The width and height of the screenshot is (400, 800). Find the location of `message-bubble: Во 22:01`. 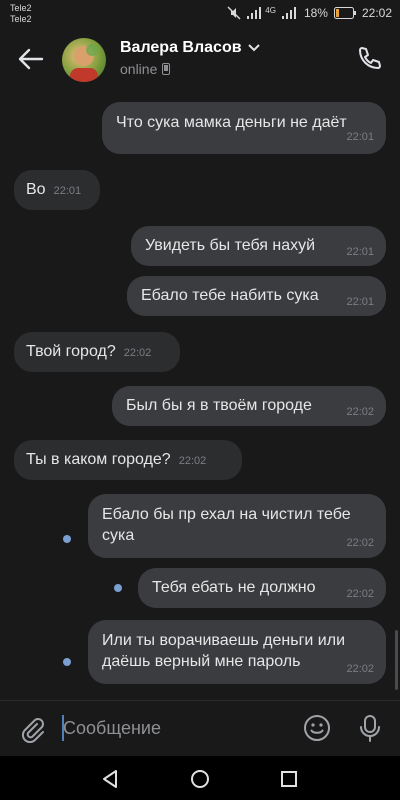

message-bubble: Во 22:01 is located at coordinates (57, 190).